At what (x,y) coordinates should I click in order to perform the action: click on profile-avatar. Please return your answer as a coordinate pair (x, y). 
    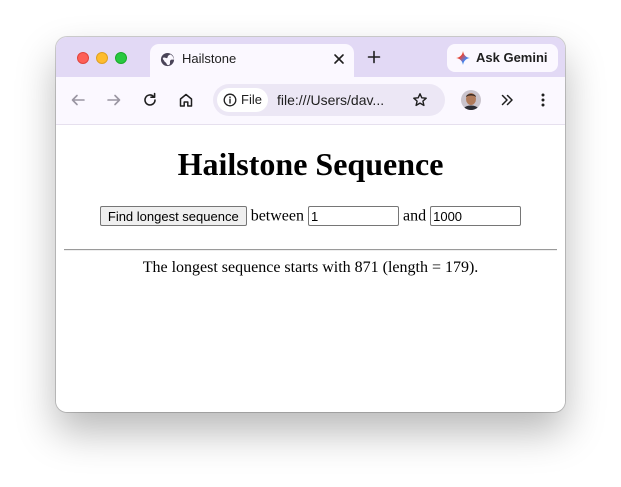
    Looking at the image, I should click on (471, 100).